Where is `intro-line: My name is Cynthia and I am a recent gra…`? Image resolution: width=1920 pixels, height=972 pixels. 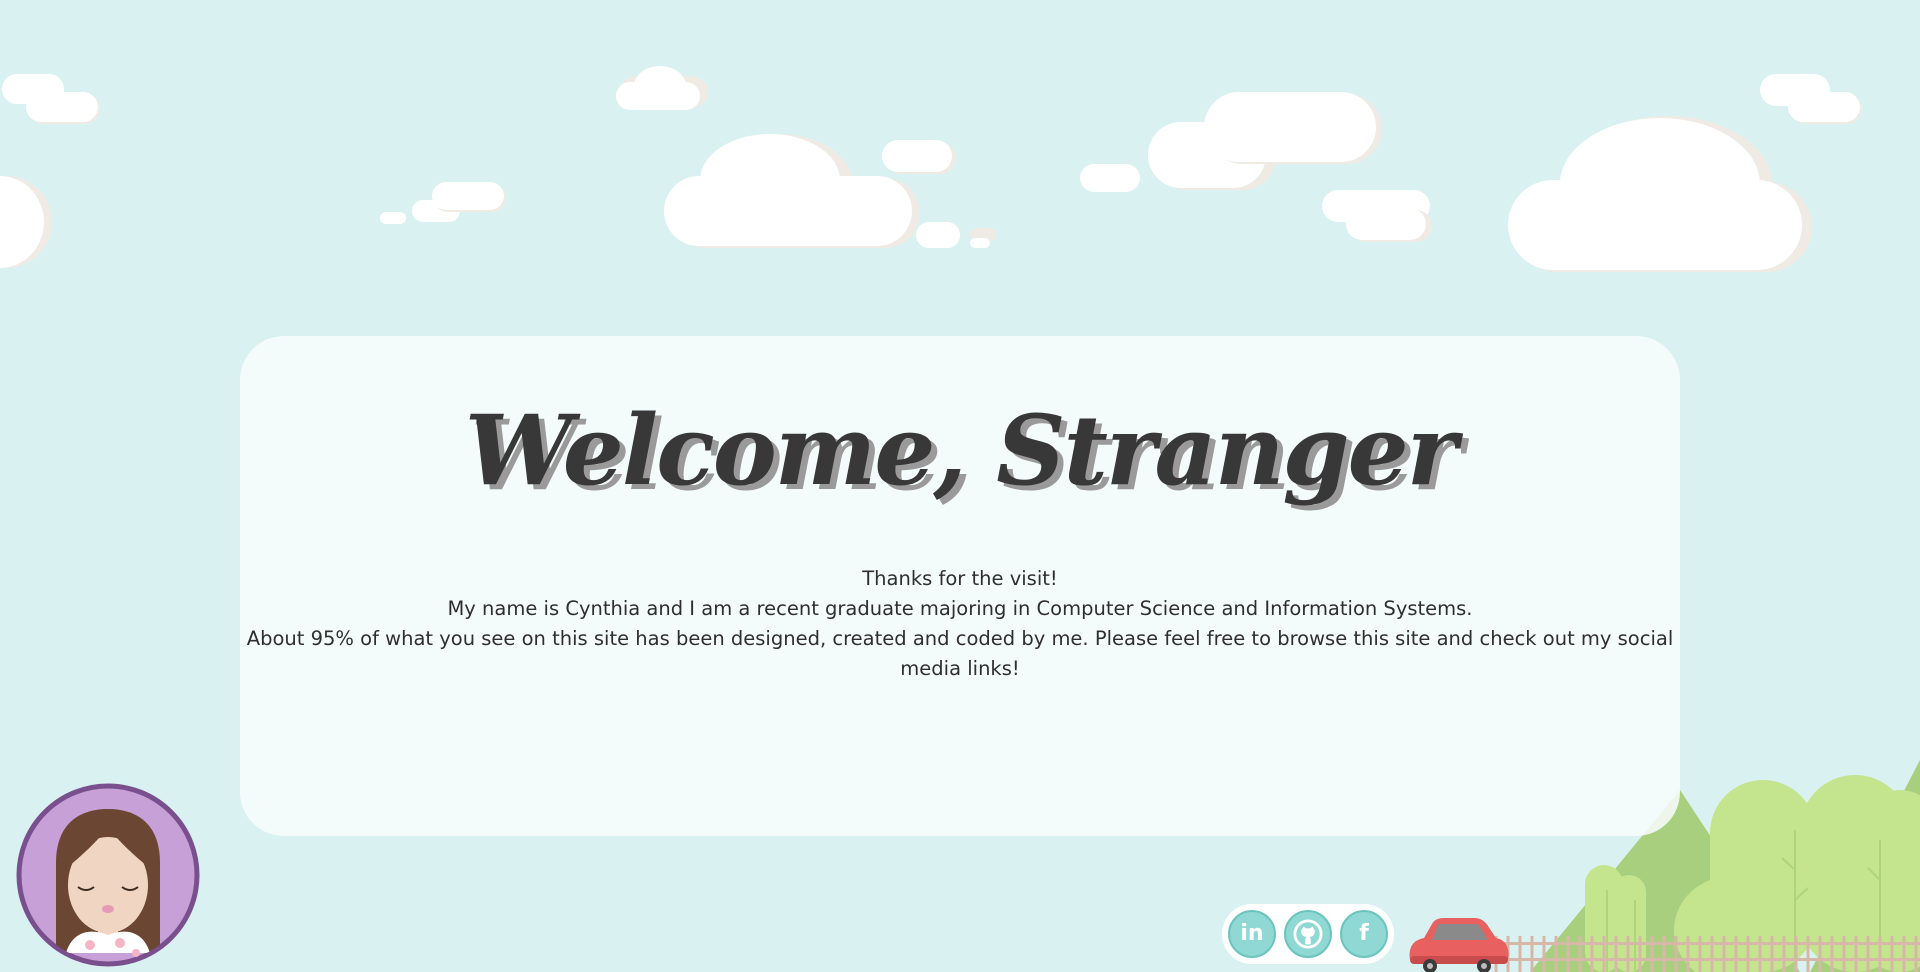 intro-line: My name is Cynthia and I am a recent gra… is located at coordinates (960, 608).